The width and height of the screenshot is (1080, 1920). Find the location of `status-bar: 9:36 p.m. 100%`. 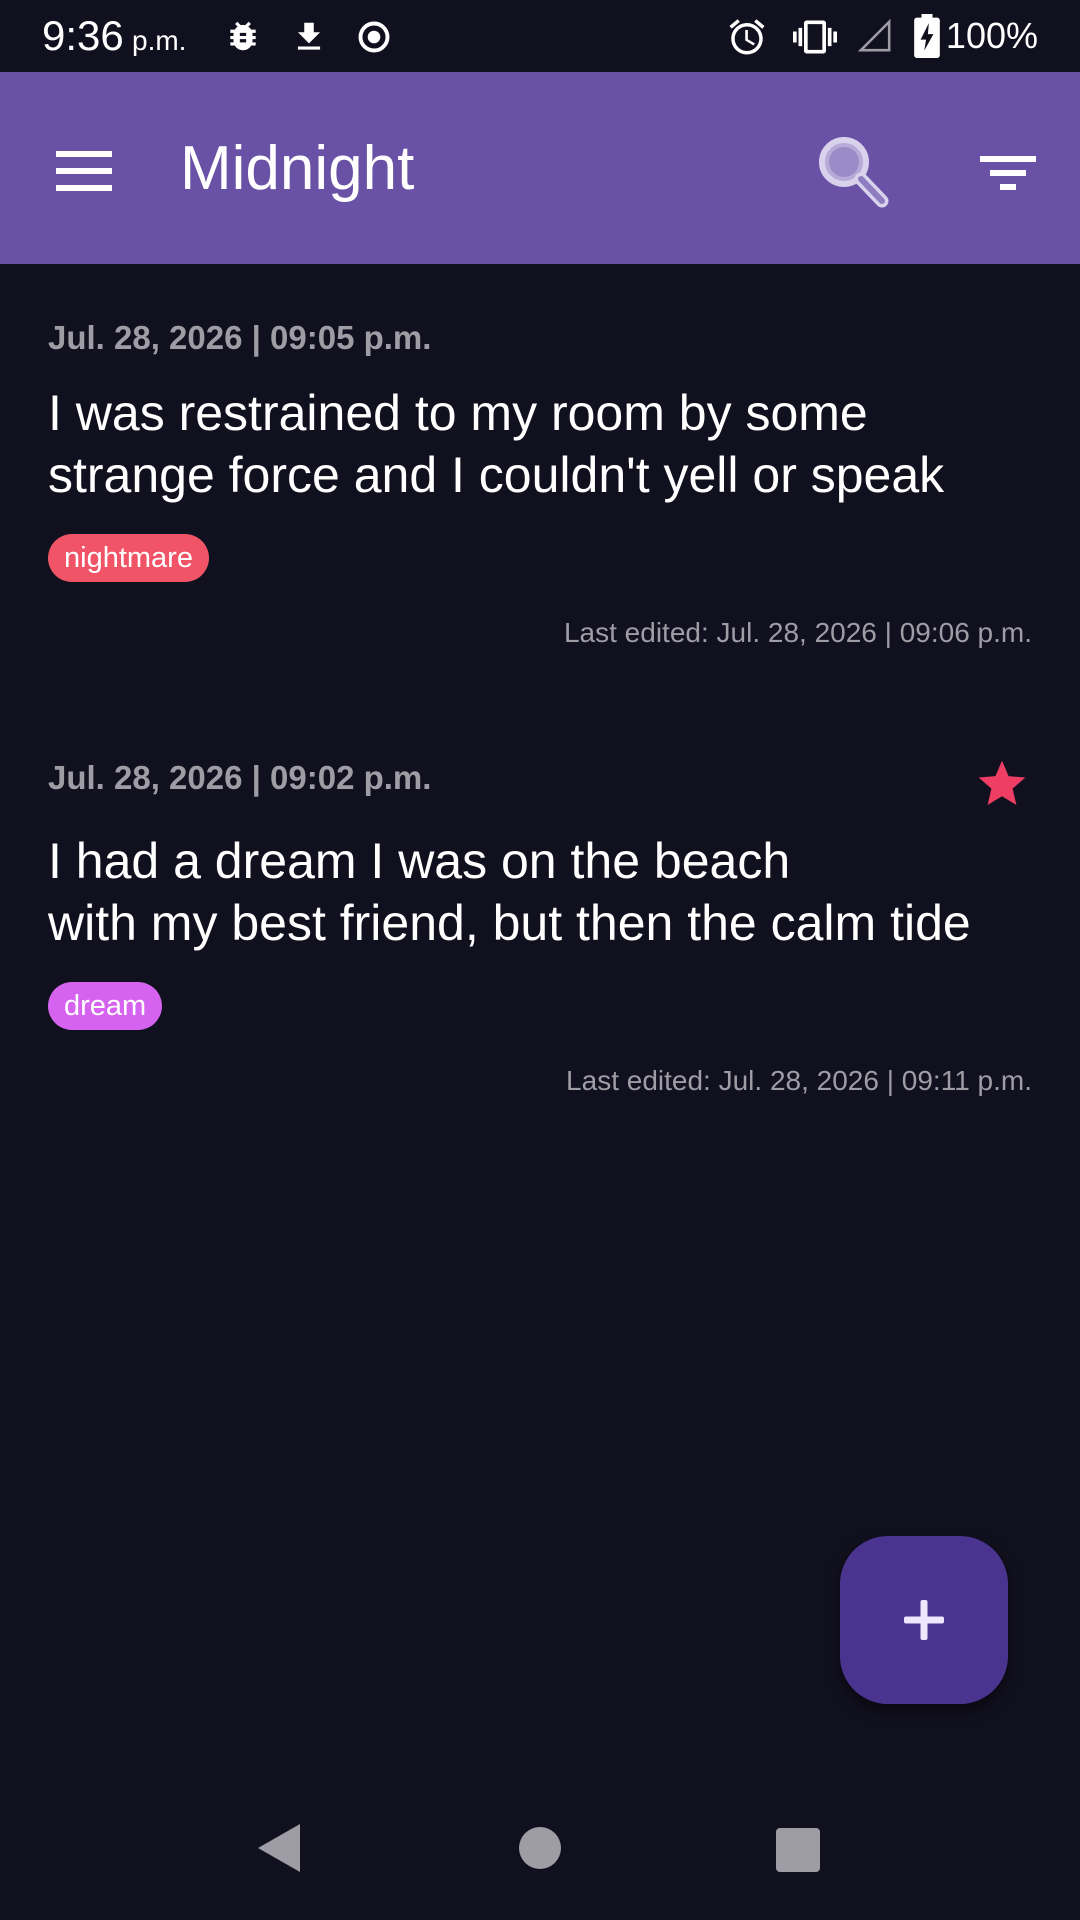

status-bar: 9:36 p.m. 100% is located at coordinates (540, 36).